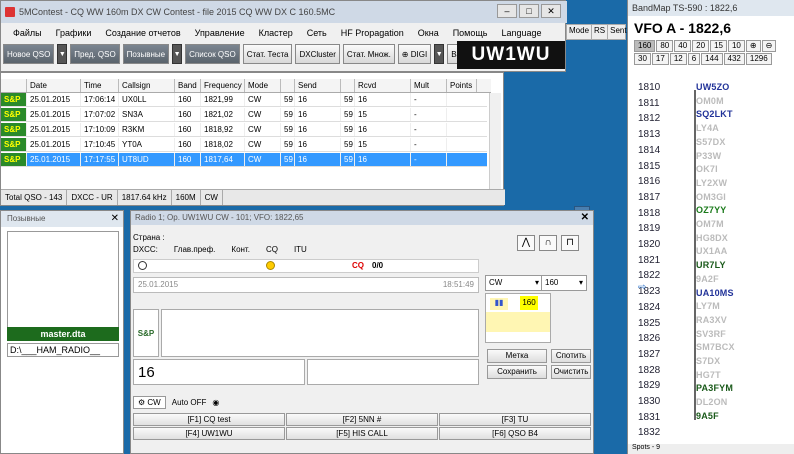 The image size is (794, 454). I want to click on spot-callsign: 9A5F, so click(707, 416).